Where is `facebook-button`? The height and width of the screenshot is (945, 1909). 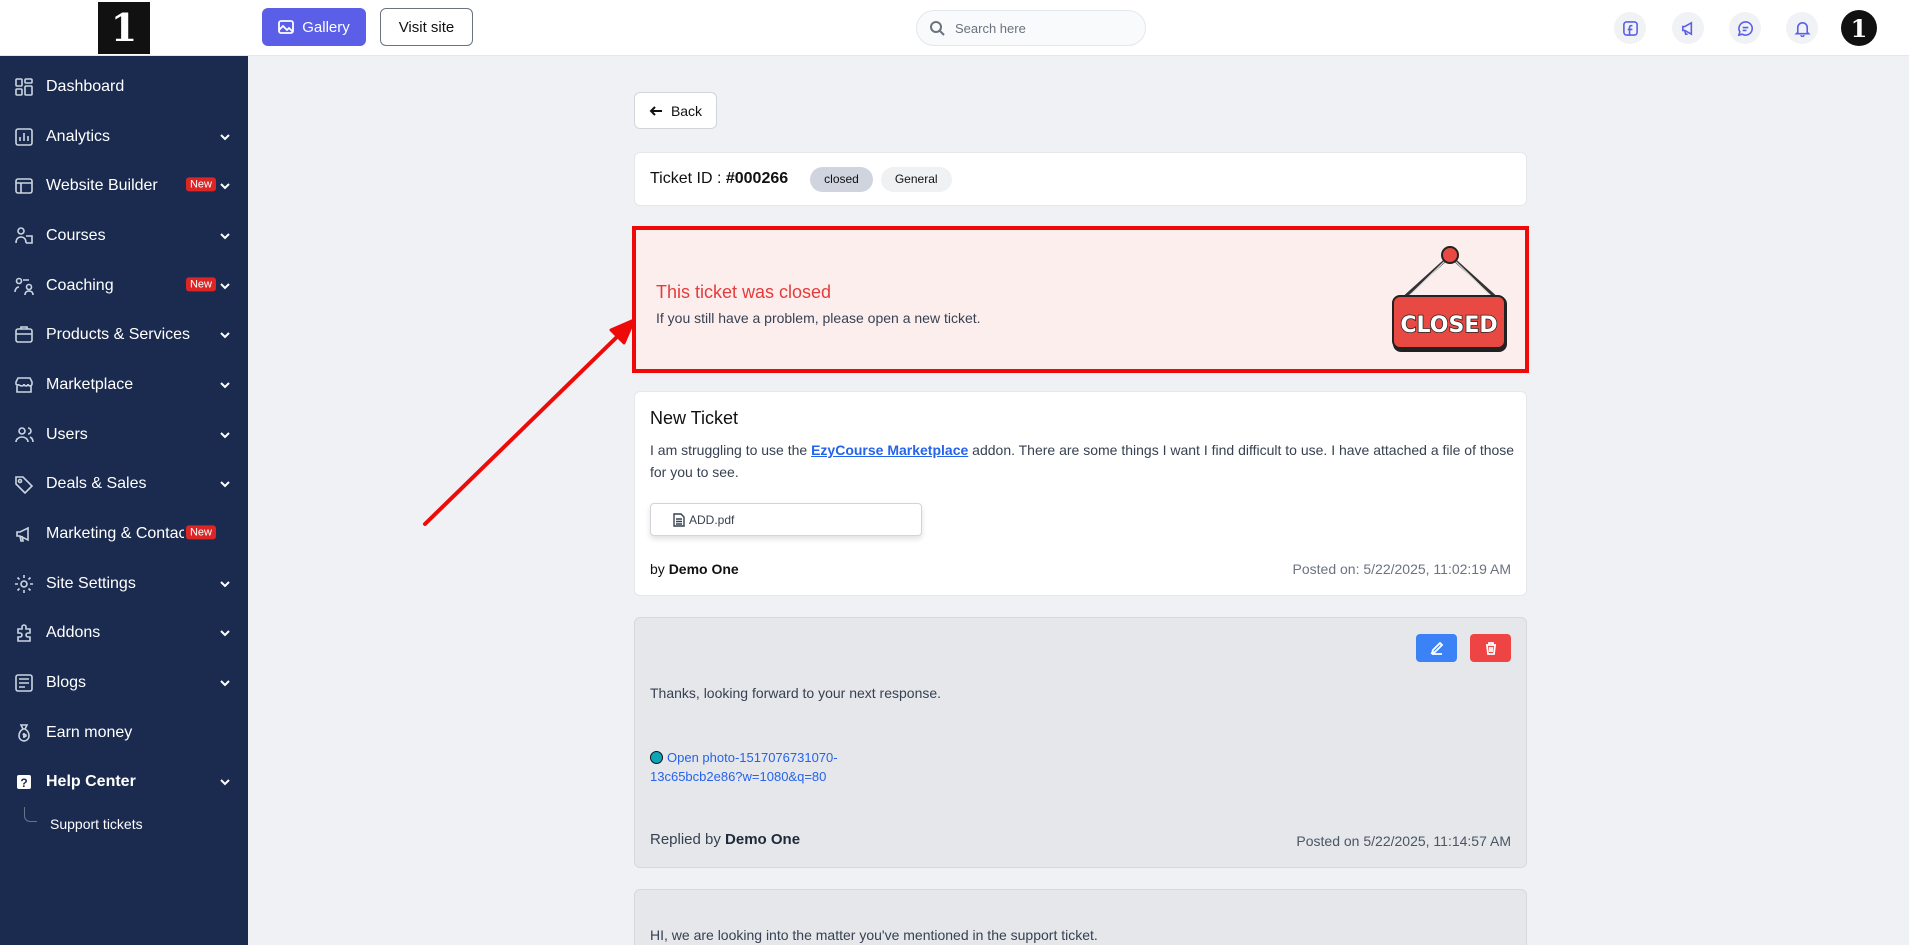 facebook-button is located at coordinates (1630, 28).